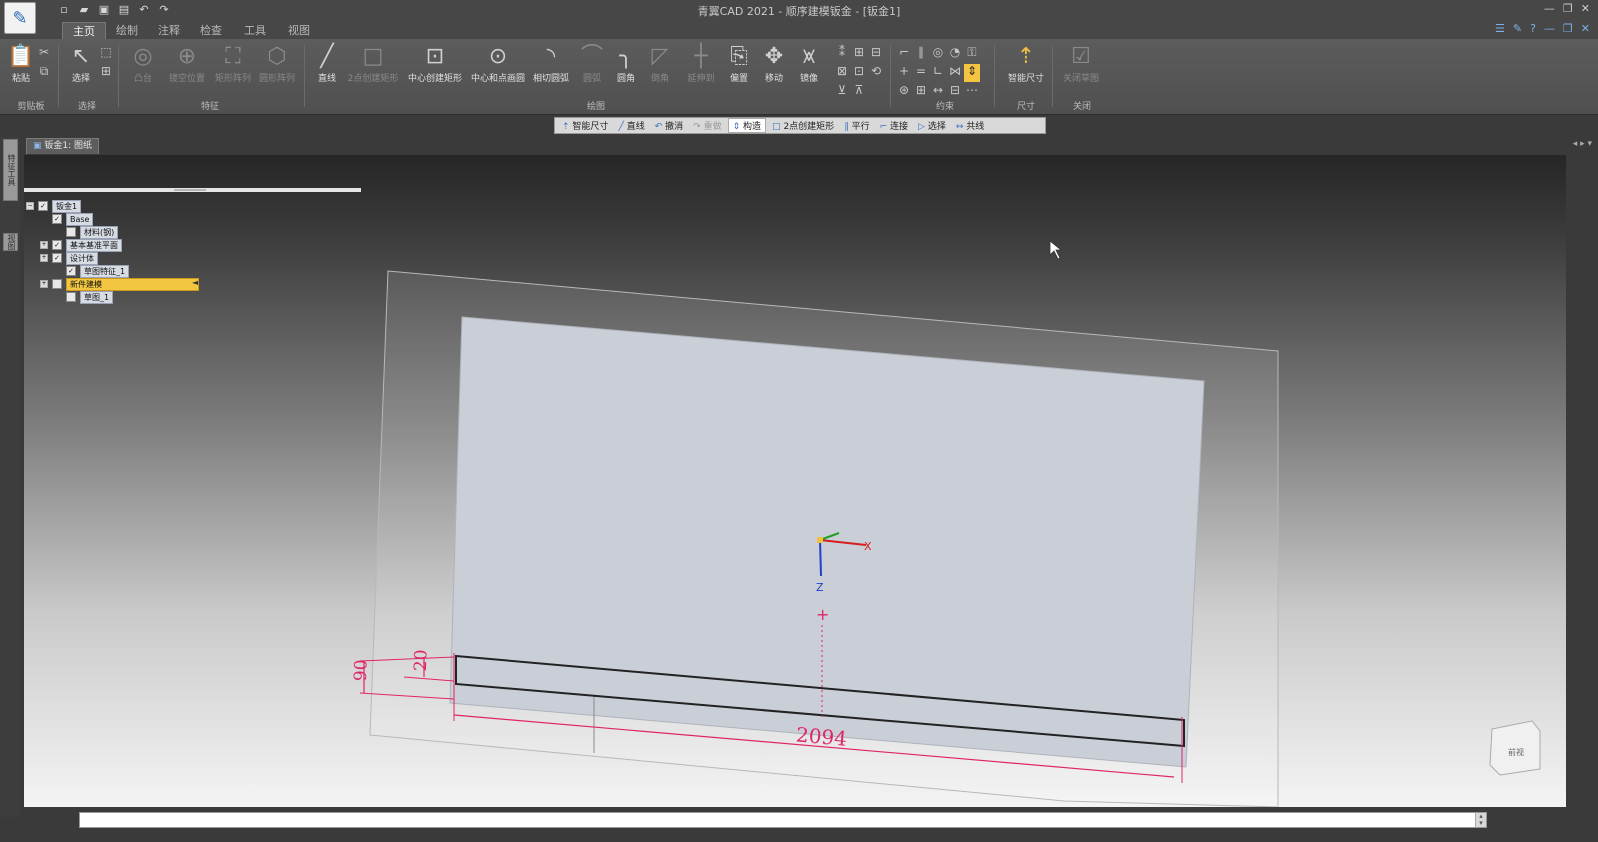 The width and height of the screenshot is (1598, 842). I want to click on select-box-icon: ⬚, so click(106, 54).